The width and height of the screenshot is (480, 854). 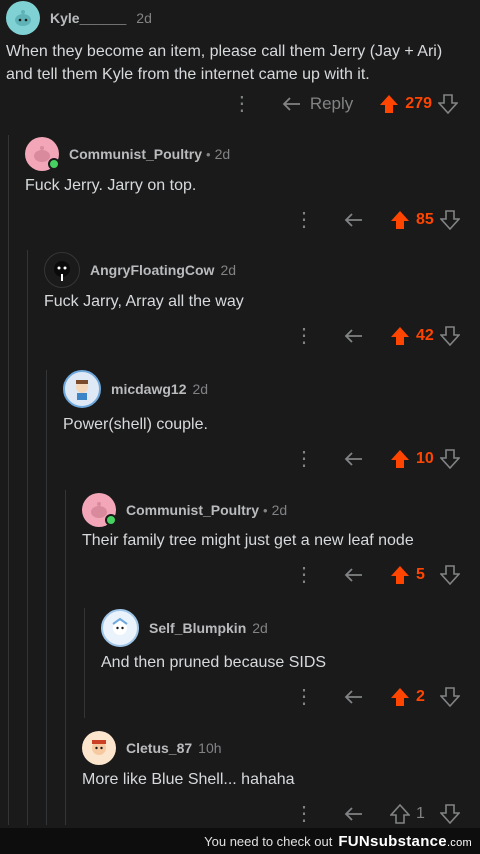 I want to click on snoo-avatar-icon, so click(x=23, y=18).